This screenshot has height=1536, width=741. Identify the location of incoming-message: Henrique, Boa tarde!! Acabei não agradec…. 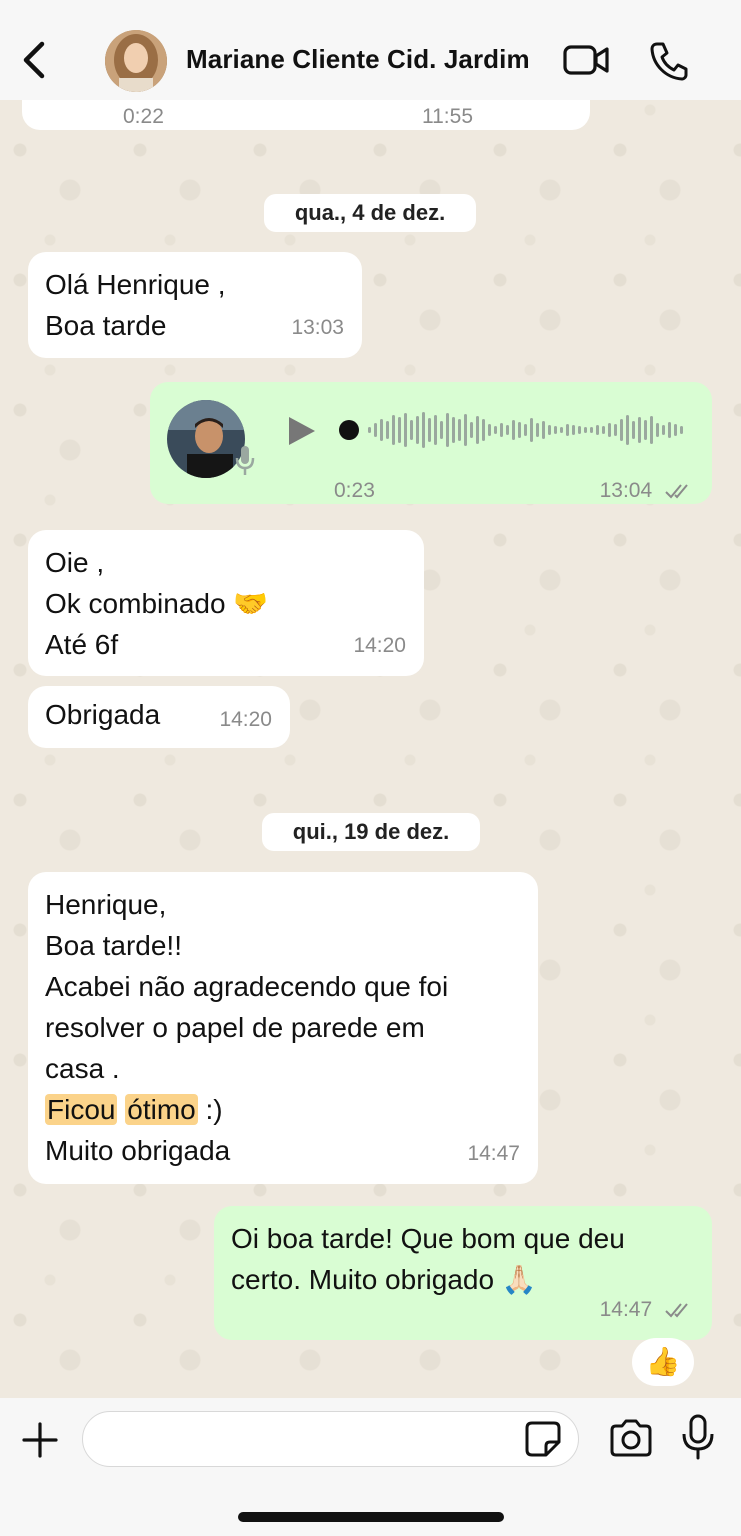
(283, 1028).